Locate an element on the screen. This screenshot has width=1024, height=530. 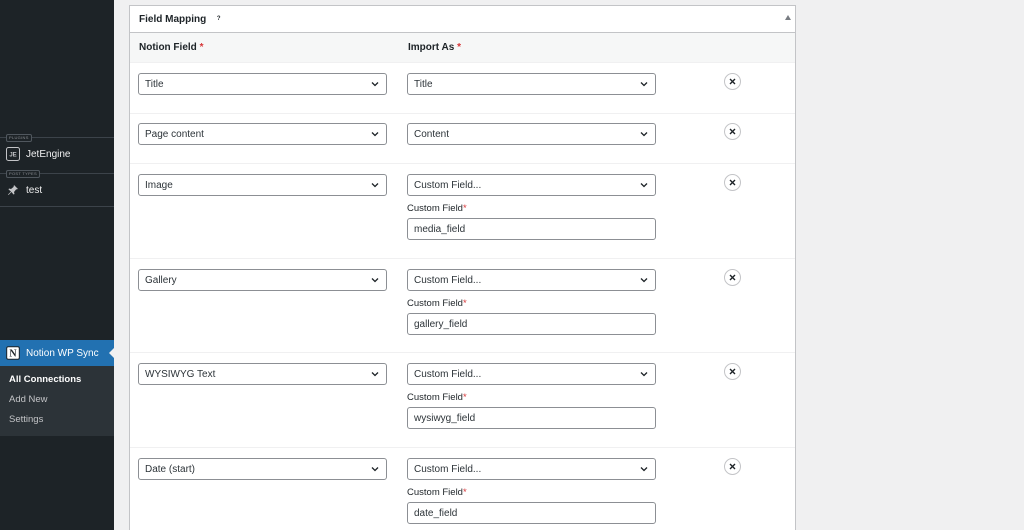
custom-field-input: media_field is located at coordinates (531, 229).